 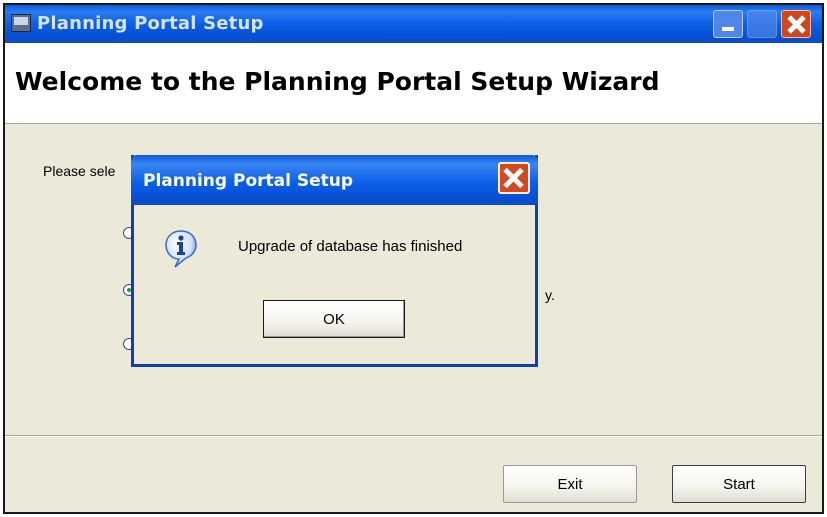 I want to click on app-icon, so click(x=21, y=23).